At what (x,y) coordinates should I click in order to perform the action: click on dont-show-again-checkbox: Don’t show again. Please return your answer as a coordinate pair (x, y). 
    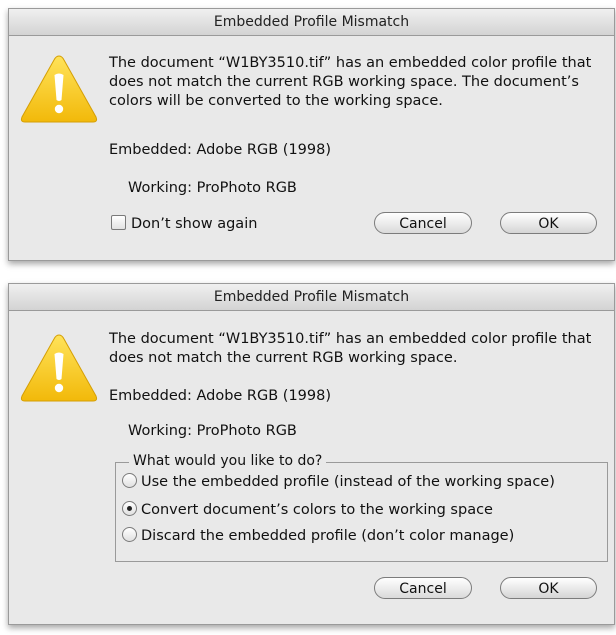
    Looking at the image, I should click on (184, 224).